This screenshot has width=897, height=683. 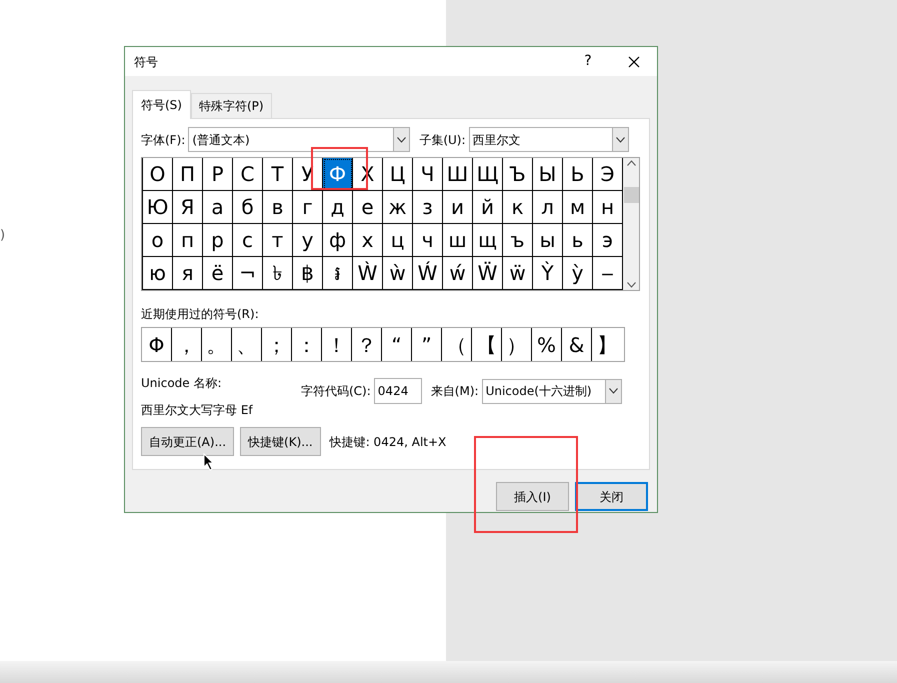 I want to click on subset-dropdown: 西里尔文, so click(x=548, y=139).